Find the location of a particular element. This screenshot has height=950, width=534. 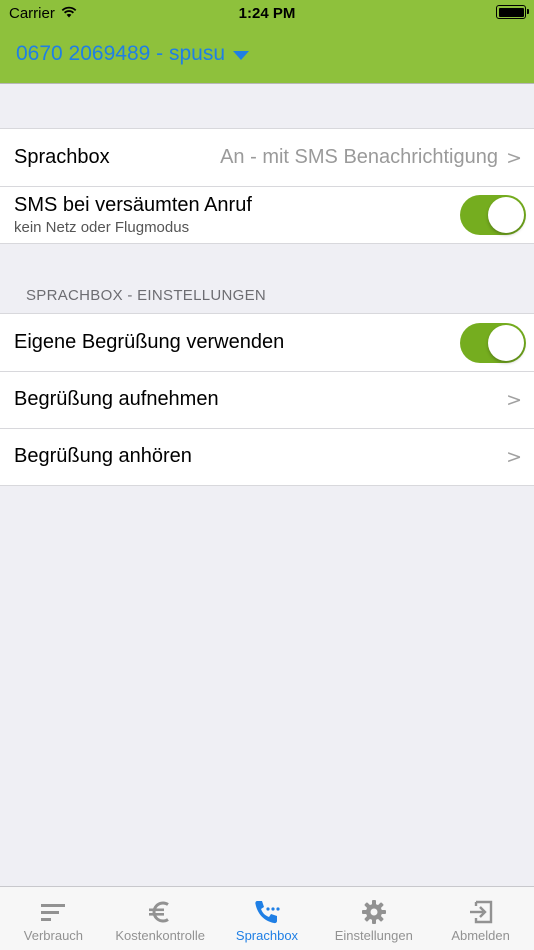

sprachbox-label: Sprachbox is located at coordinates (62, 157).